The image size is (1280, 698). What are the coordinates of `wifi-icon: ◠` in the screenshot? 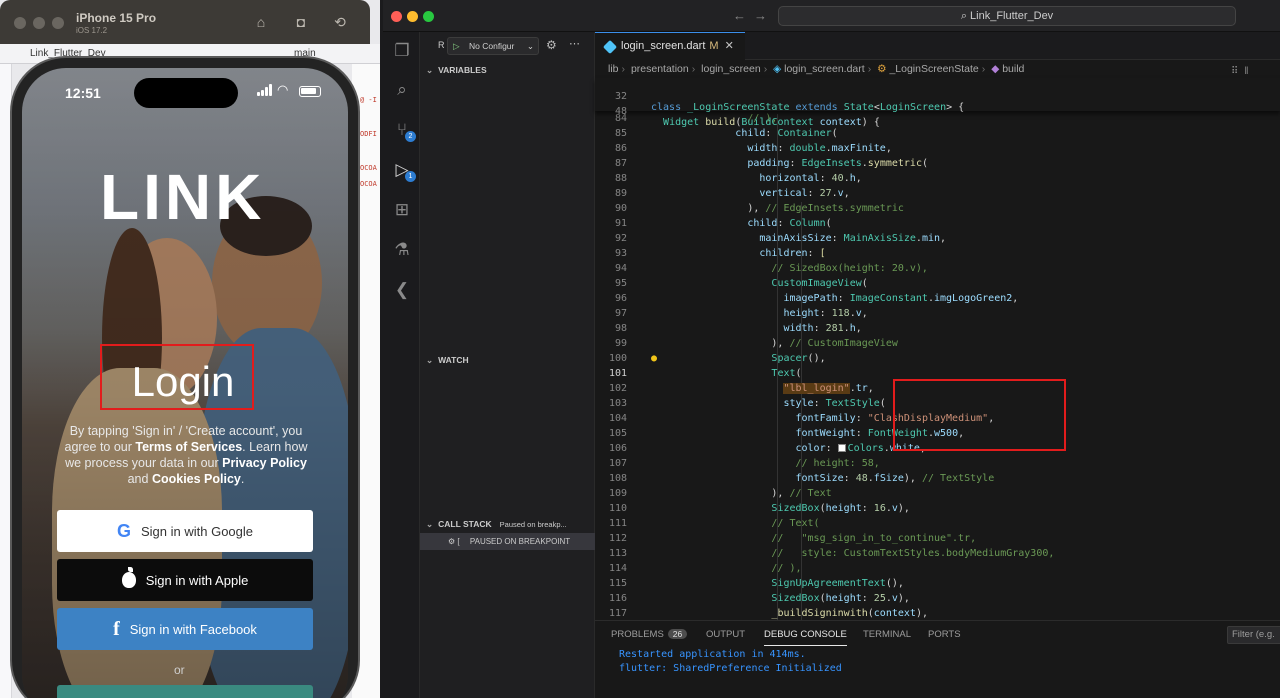 It's located at (283, 89).